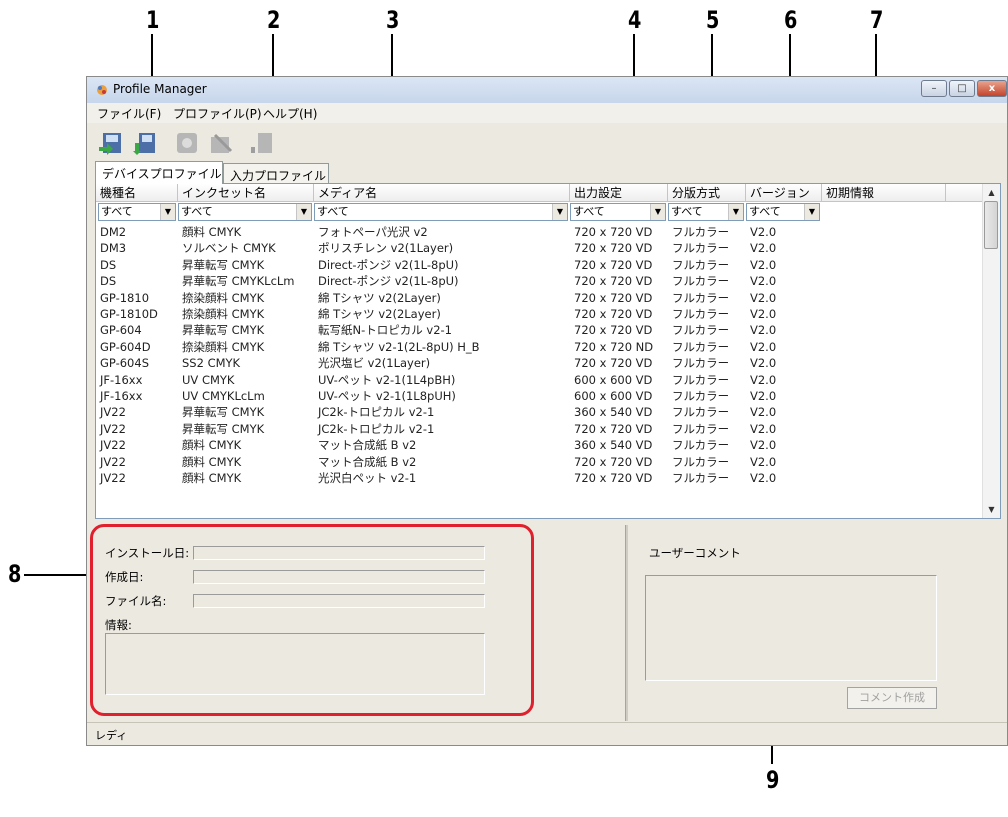  What do you see at coordinates (626, 623) in the screenshot?
I see `panel-divider` at bounding box center [626, 623].